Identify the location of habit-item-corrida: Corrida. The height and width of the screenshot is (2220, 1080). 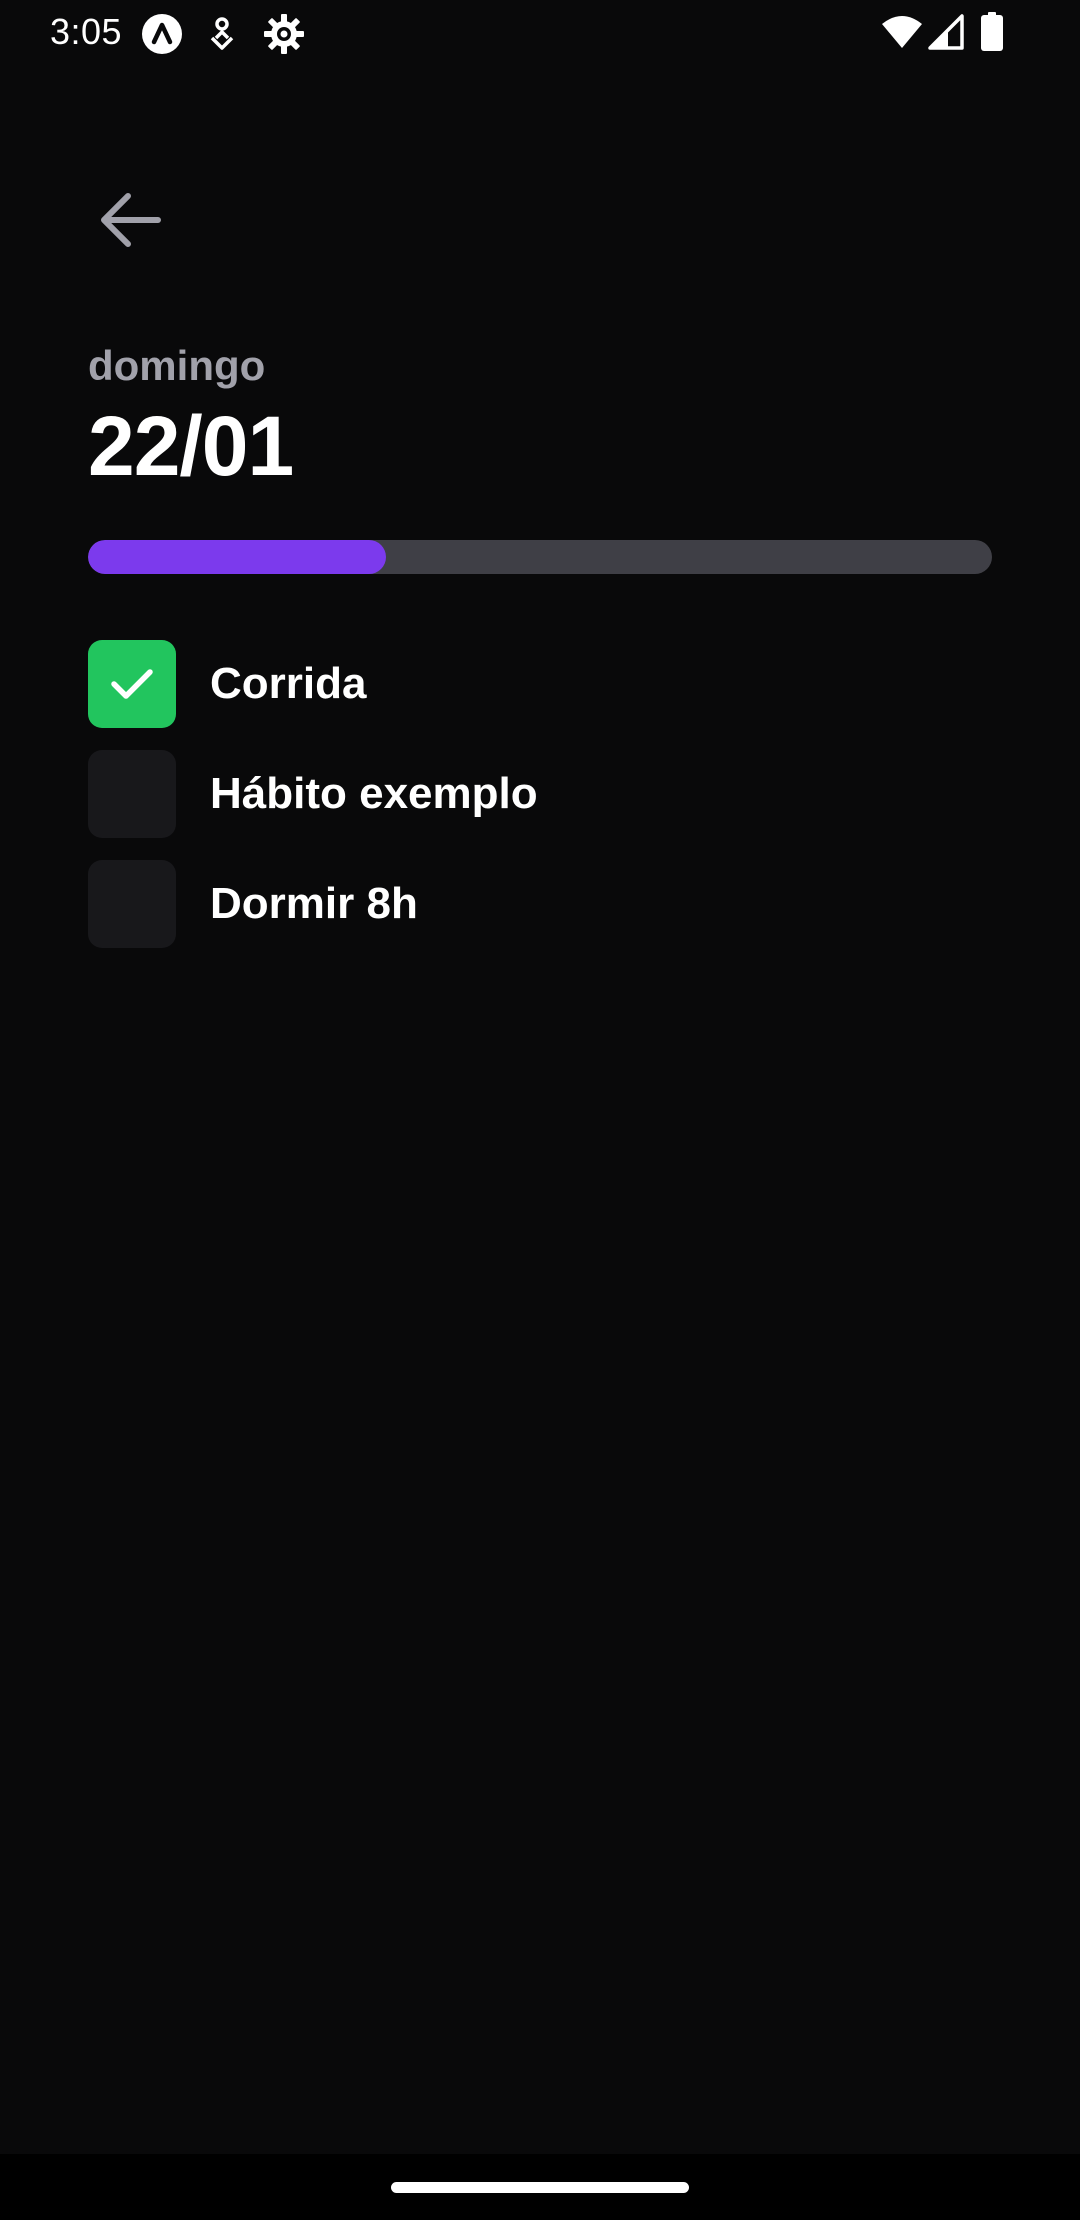
(540, 684).